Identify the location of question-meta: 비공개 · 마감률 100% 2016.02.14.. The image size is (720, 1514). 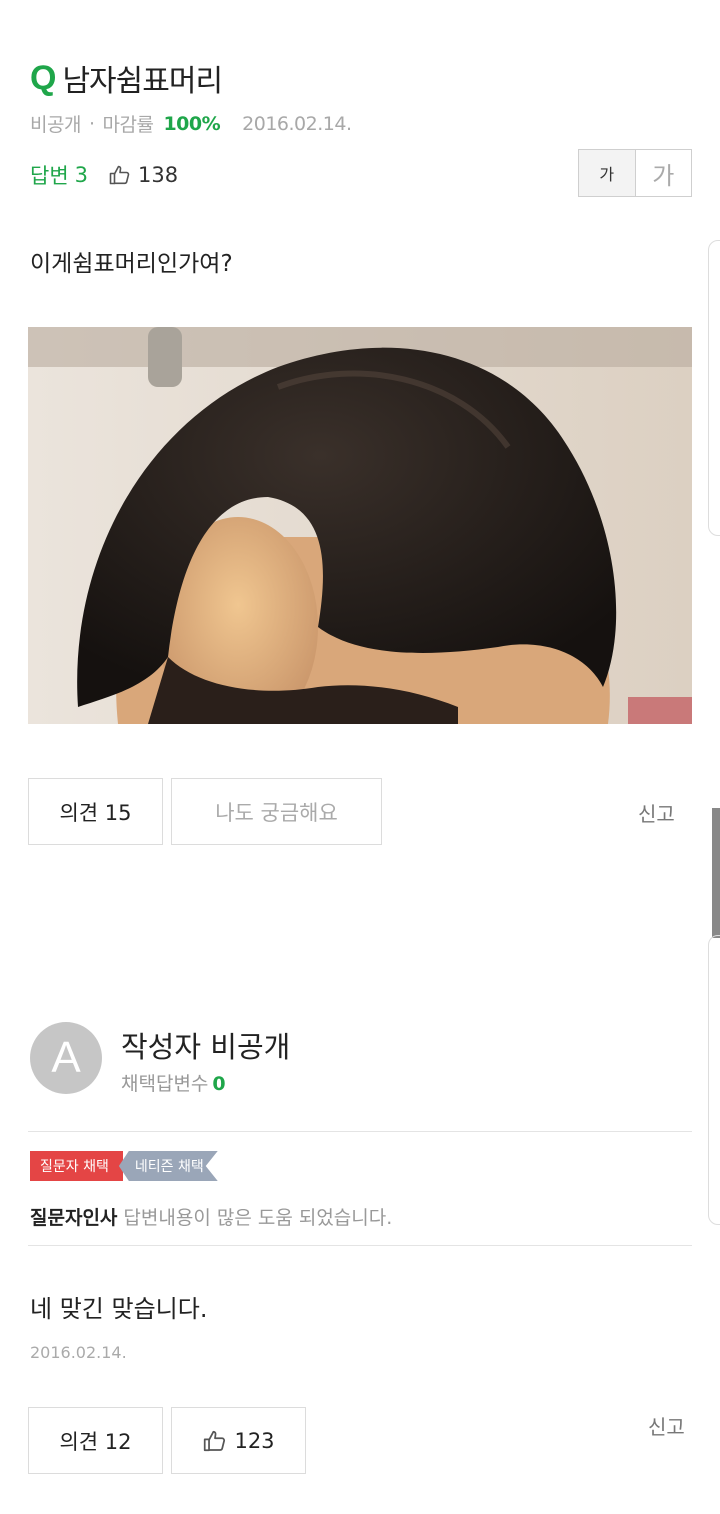
(191, 123).